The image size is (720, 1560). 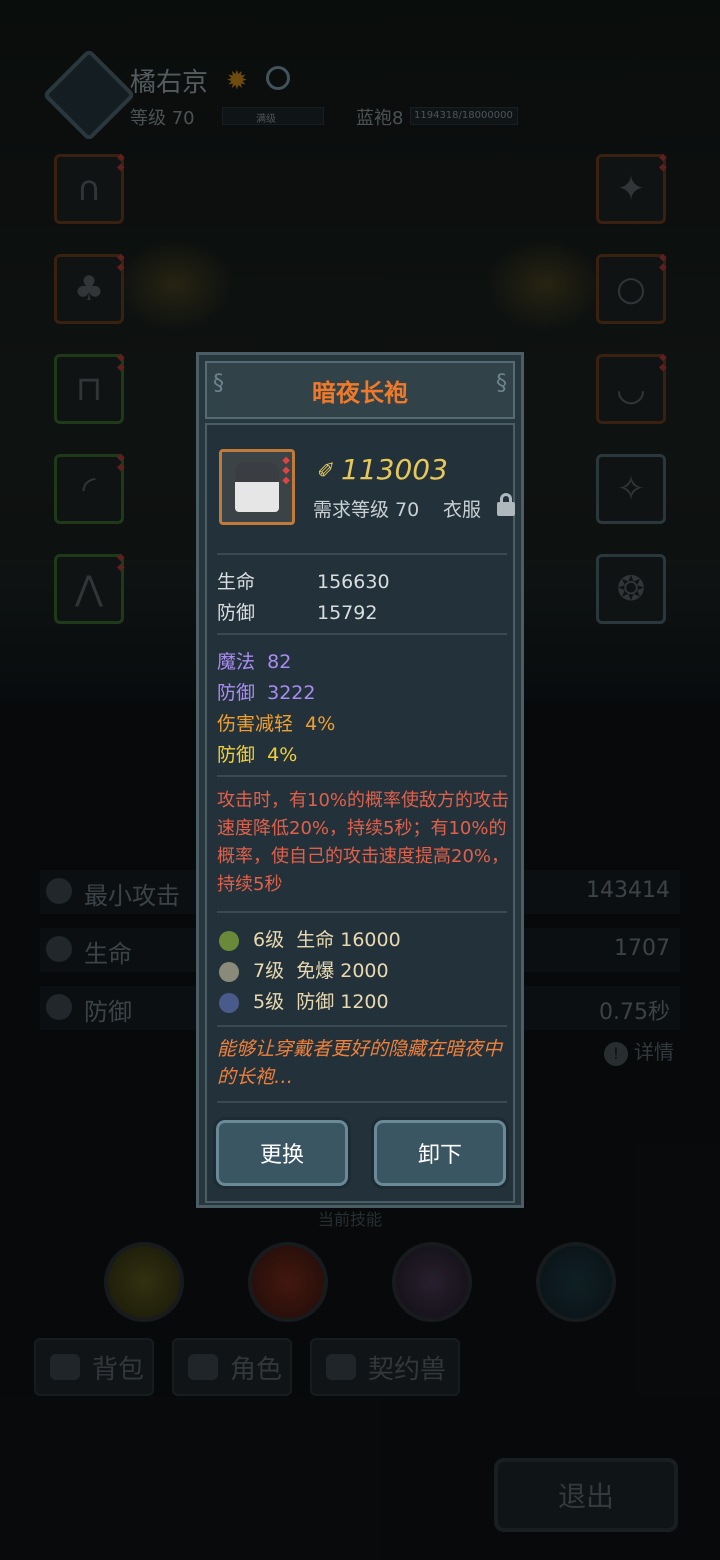 What do you see at coordinates (286, 470) in the screenshot?
I see `gem-icon: ◆ ◆ ◆` at bounding box center [286, 470].